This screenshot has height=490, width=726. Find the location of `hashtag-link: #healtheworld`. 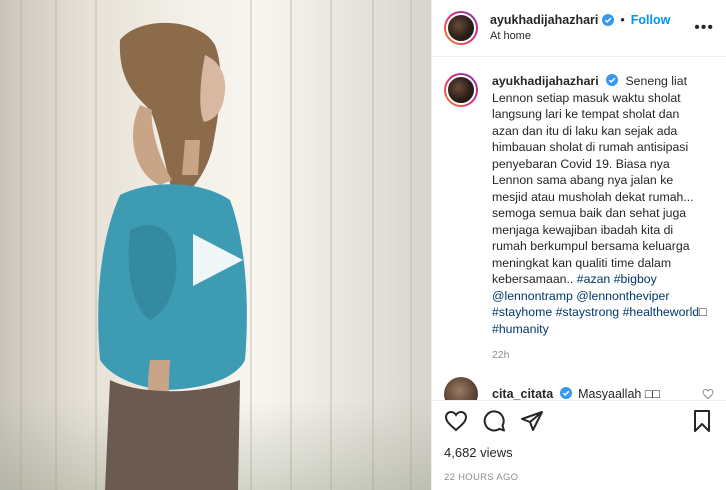

hashtag-link: #healtheworld is located at coordinates (661, 312).